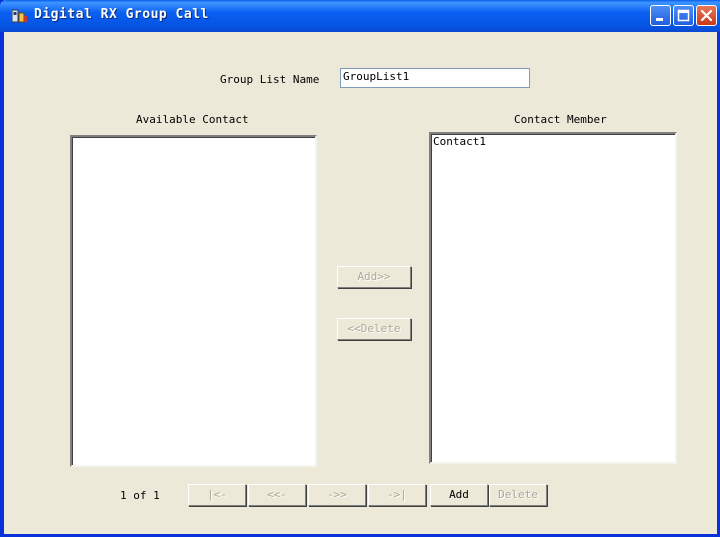  What do you see at coordinates (659, 19) in the screenshot?
I see `minimize-icon` at bounding box center [659, 19].